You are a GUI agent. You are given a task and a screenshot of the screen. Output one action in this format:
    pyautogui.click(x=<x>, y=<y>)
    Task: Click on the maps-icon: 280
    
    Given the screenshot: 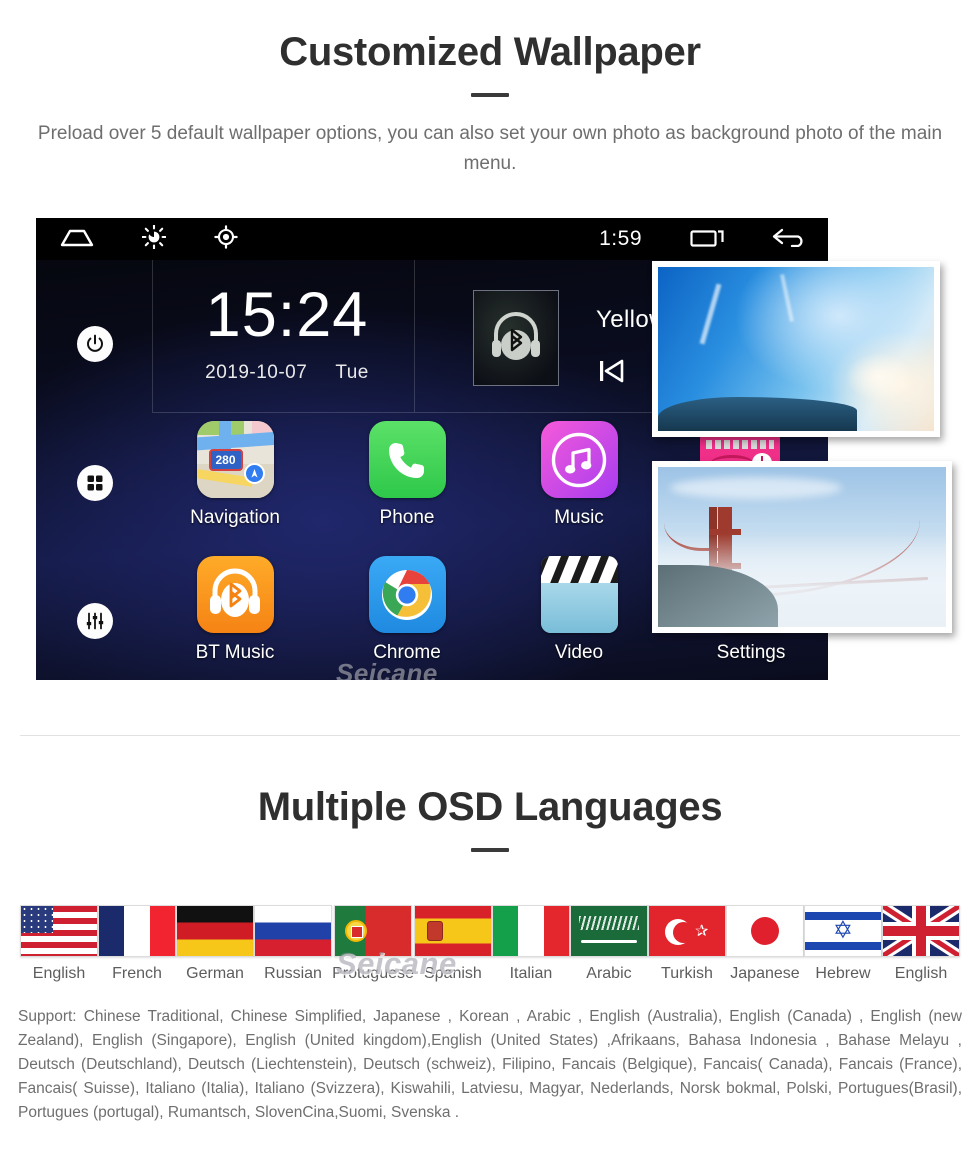 What is the action you would take?
    pyautogui.click(x=235, y=459)
    